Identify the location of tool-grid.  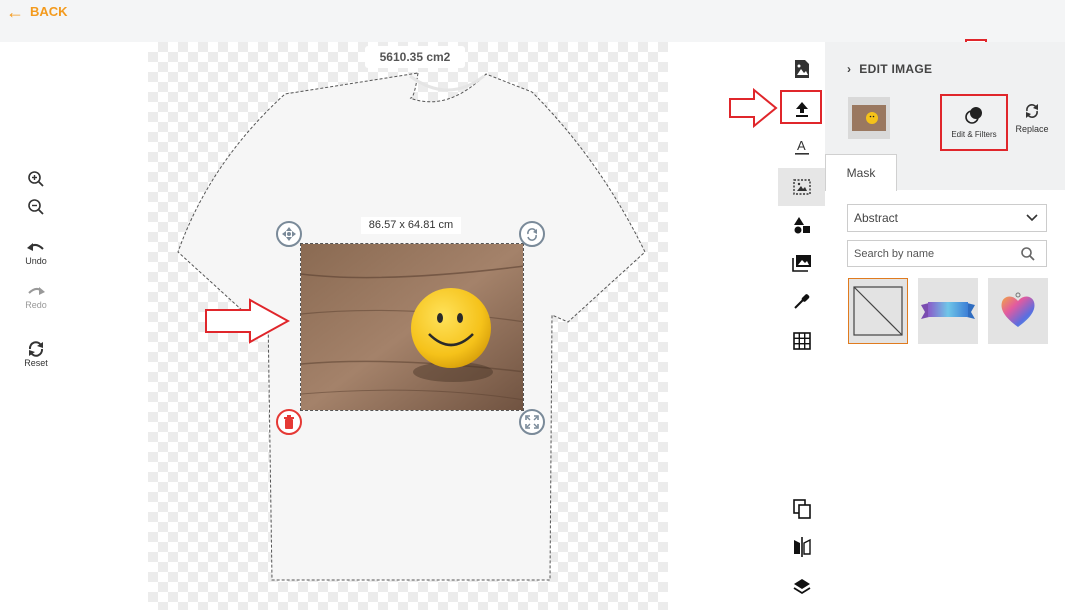
(801, 341).